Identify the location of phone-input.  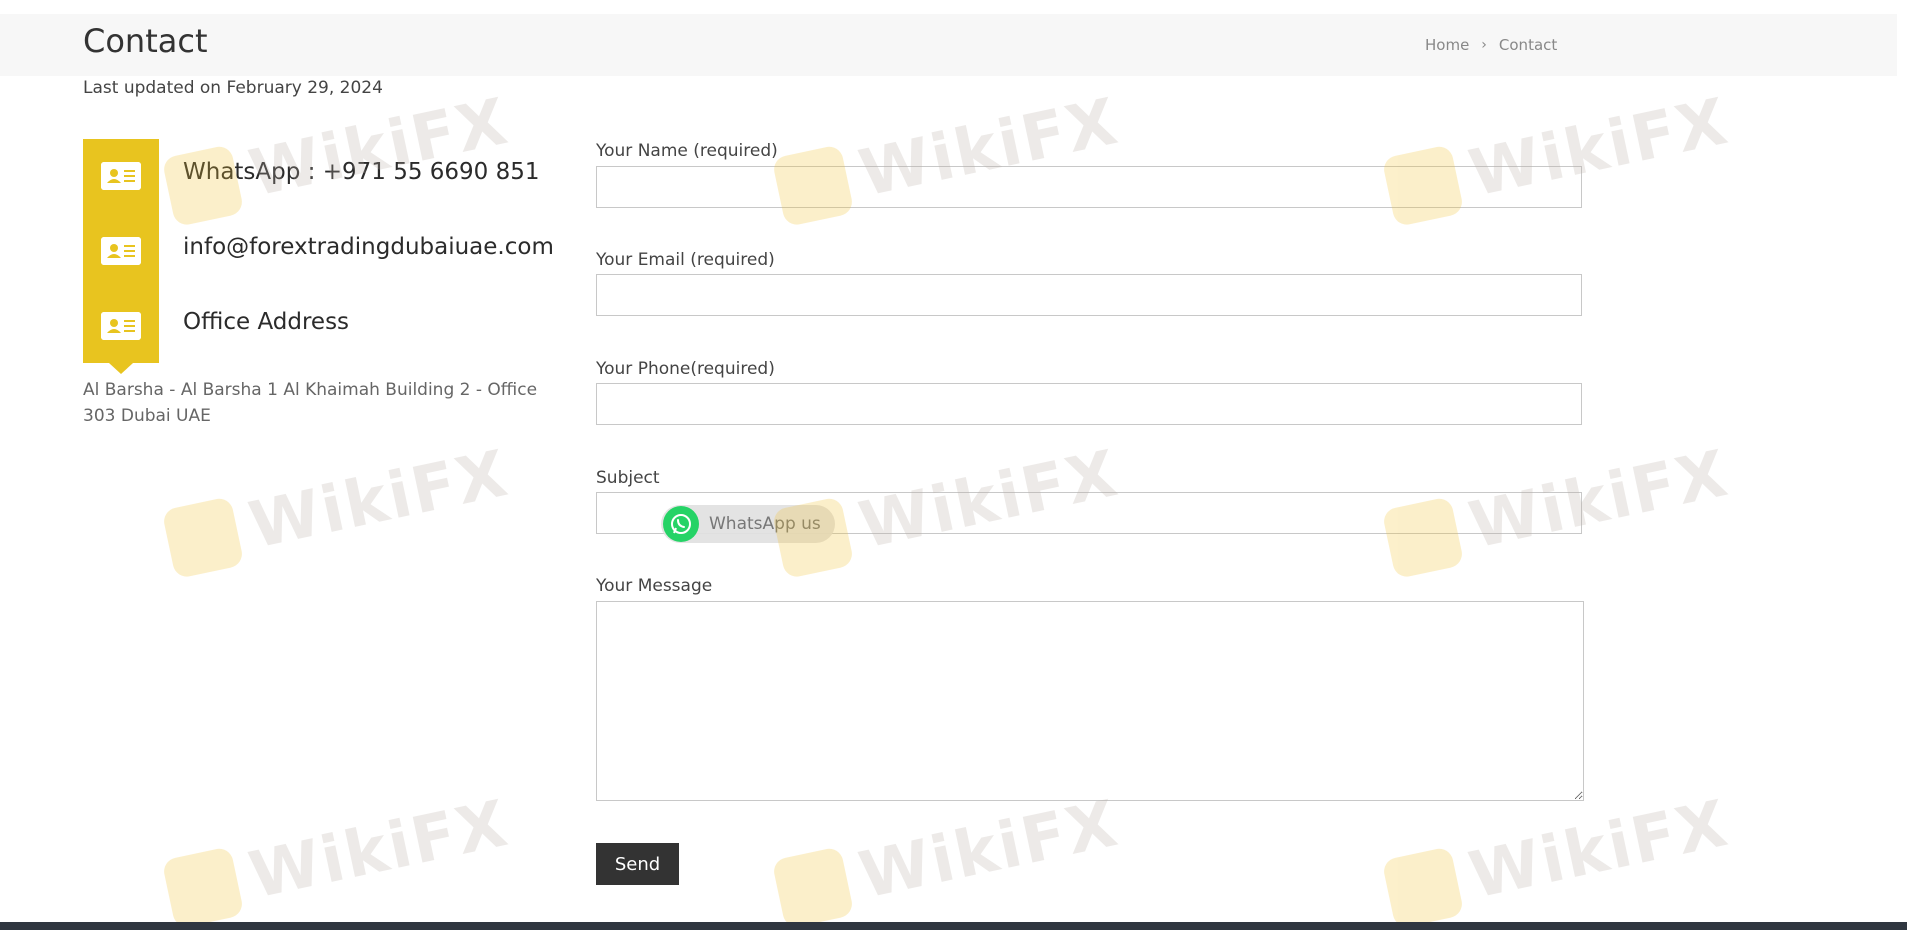
(1089, 404).